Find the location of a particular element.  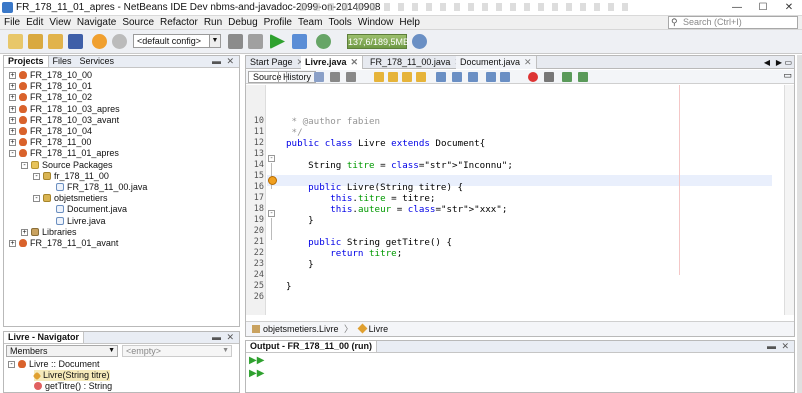

forward-icon is located at coordinates (351, 77).